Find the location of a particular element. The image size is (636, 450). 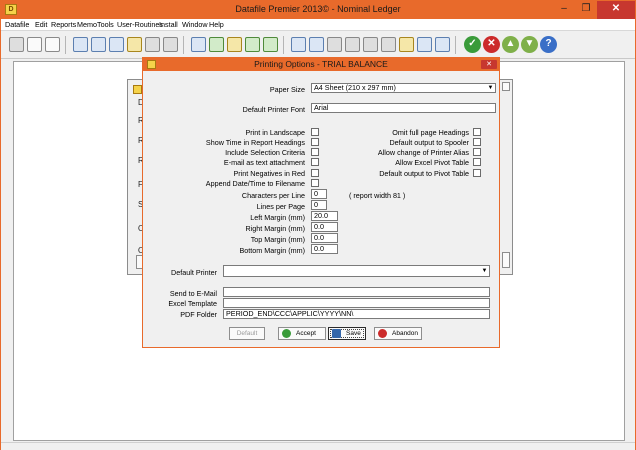

check-circle-icon is located at coordinates (286, 333).